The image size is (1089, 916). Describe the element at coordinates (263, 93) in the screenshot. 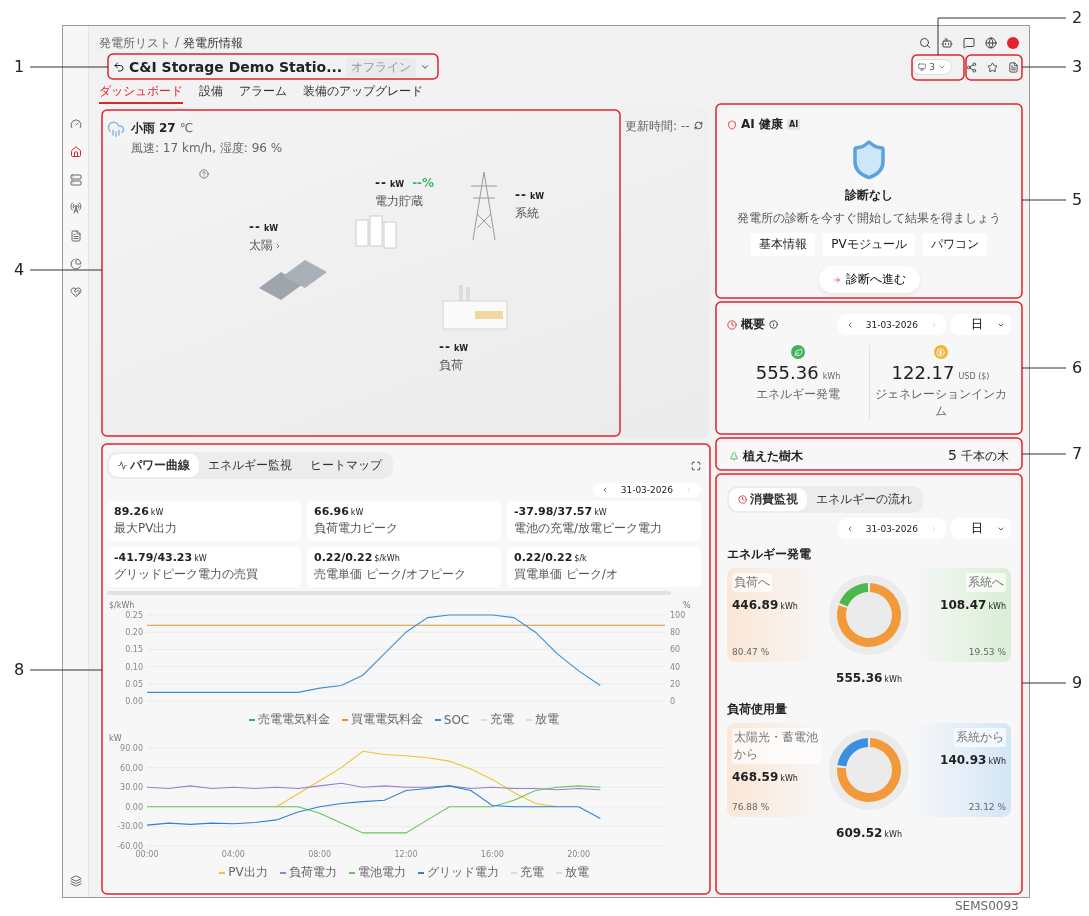

I see `page-tab: アラーム` at that location.